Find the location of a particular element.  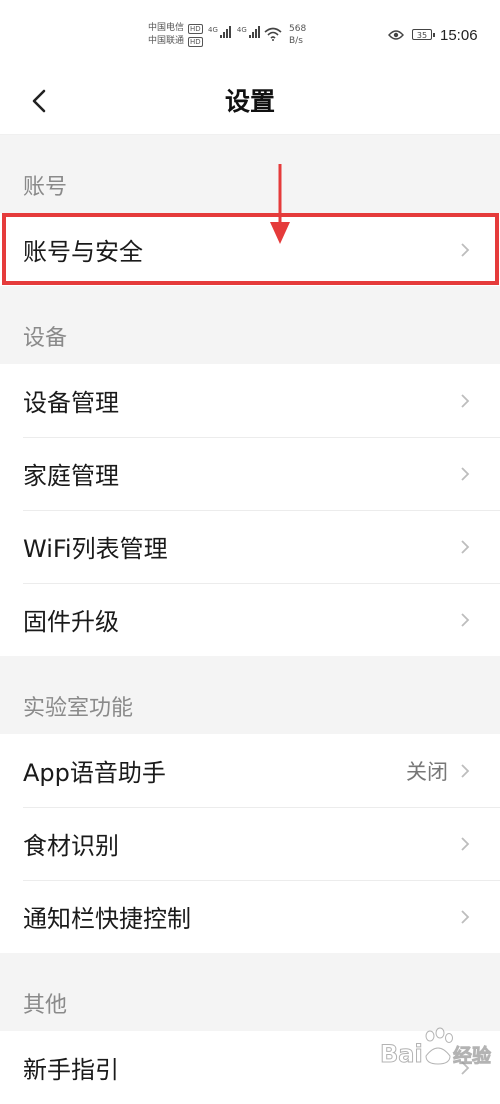

settings-row-family-management: 家庭管理 is located at coordinates (250, 473).